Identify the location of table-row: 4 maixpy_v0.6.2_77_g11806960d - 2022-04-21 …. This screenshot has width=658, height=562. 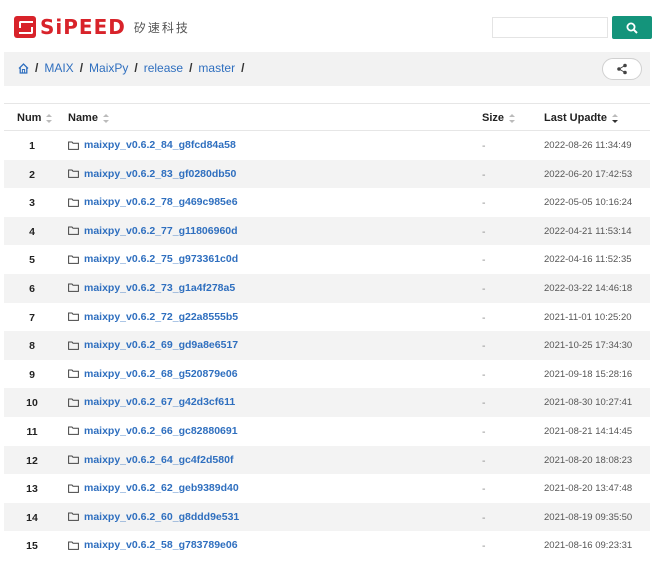
(327, 231).